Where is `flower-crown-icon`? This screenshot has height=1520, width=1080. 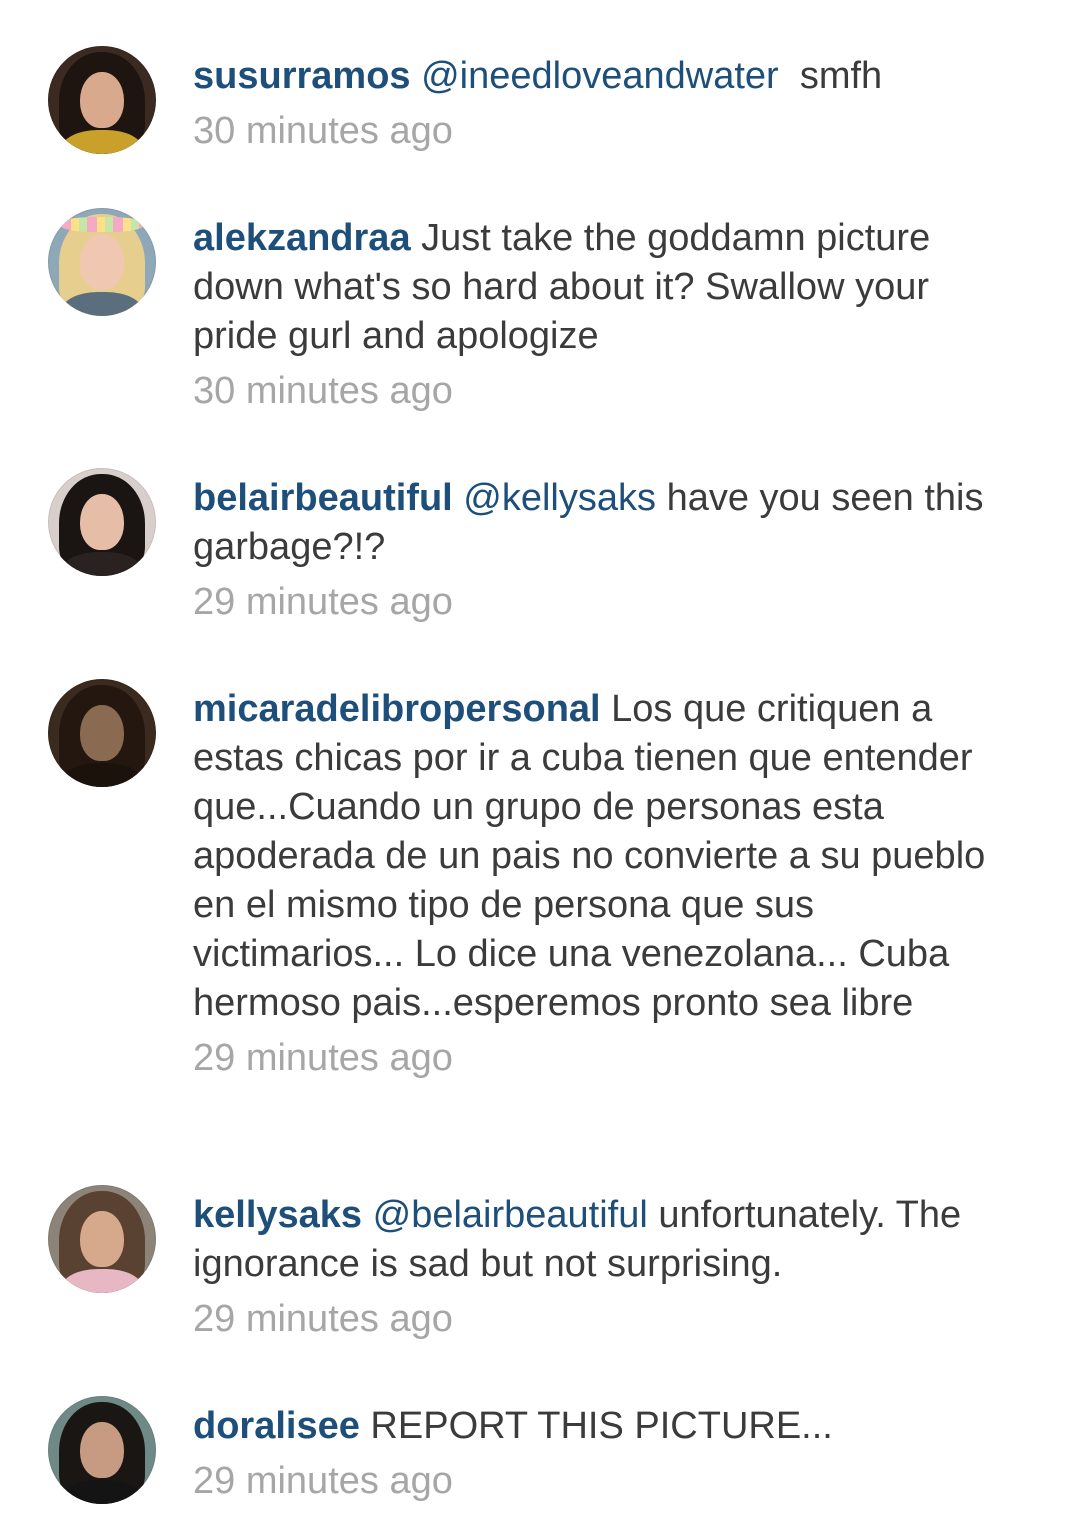
flower-crown-icon is located at coordinates (102, 224).